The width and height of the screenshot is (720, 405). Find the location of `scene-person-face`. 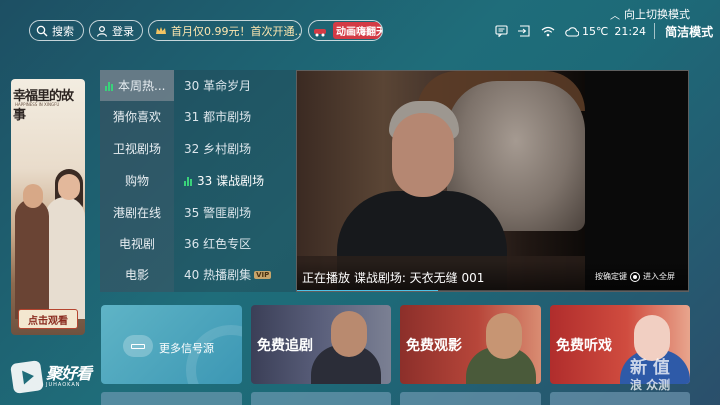

scene-person-face is located at coordinates (423, 155).